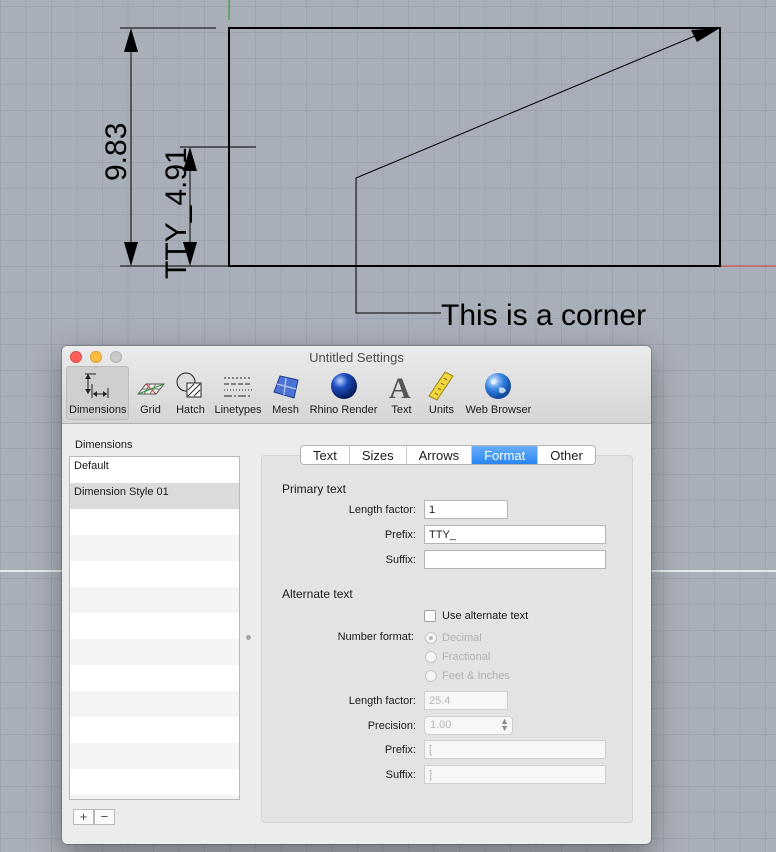 The image size is (776, 852). I want to click on radio-fractional, so click(431, 657).